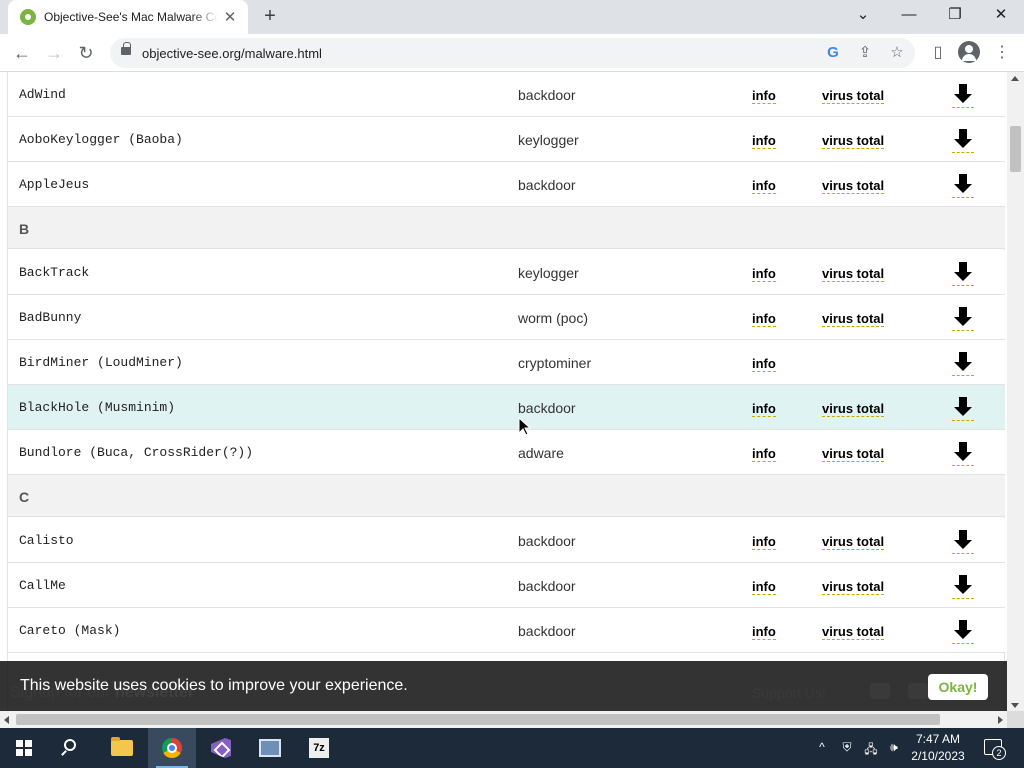 This screenshot has width=1024, height=768. What do you see at coordinates (506, 540) in the screenshot?
I see `malware-row: Calisto backdoor info virus total` at bounding box center [506, 540].